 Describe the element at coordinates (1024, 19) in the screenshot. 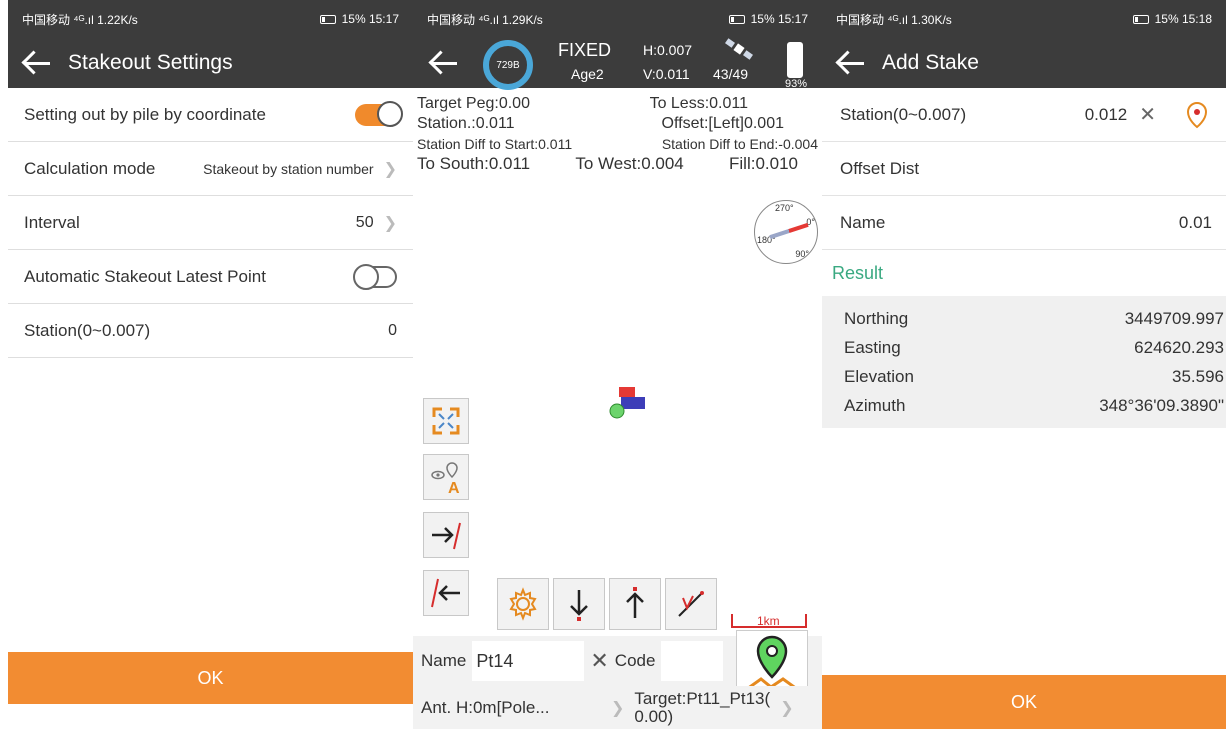

I see `status-bar: 中国移动 ⁴ᴳ.ıl 1.30K/s 15% 15:18` at that location.